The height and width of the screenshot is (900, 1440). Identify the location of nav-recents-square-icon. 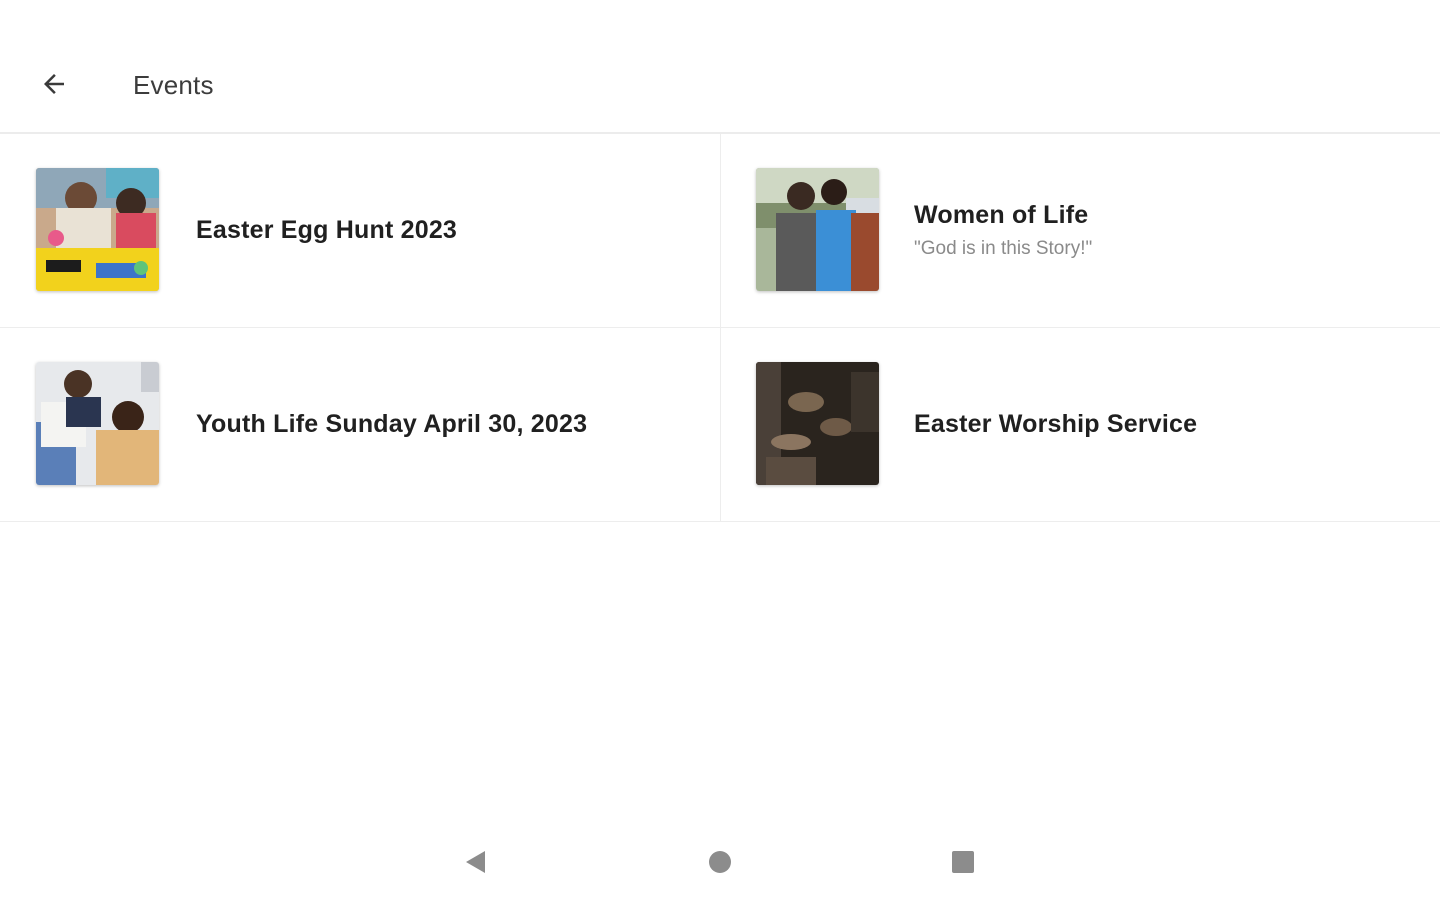
(963, 862).